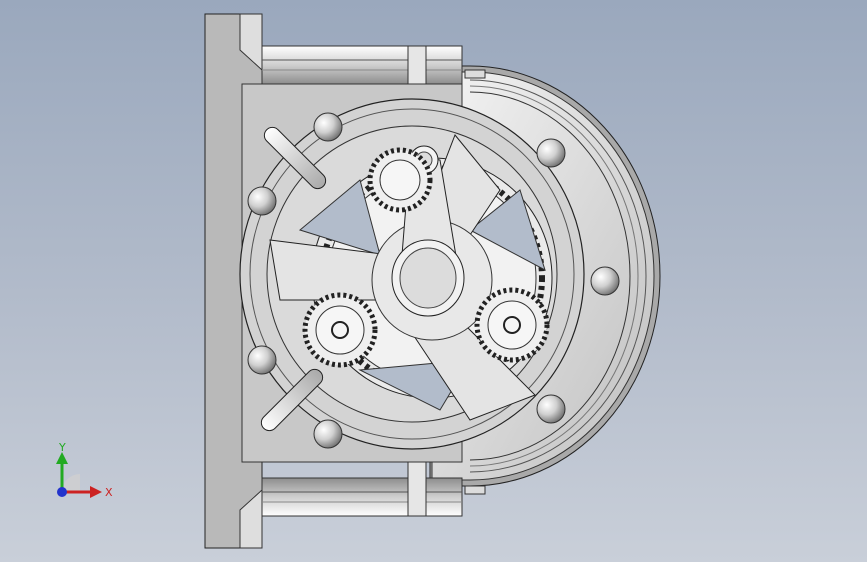 The image size is (867, 562). What do you see at coordinates (84, 470) in the screenshot?
I see `axis-triad: Y X` at bounding box center [84, 470].